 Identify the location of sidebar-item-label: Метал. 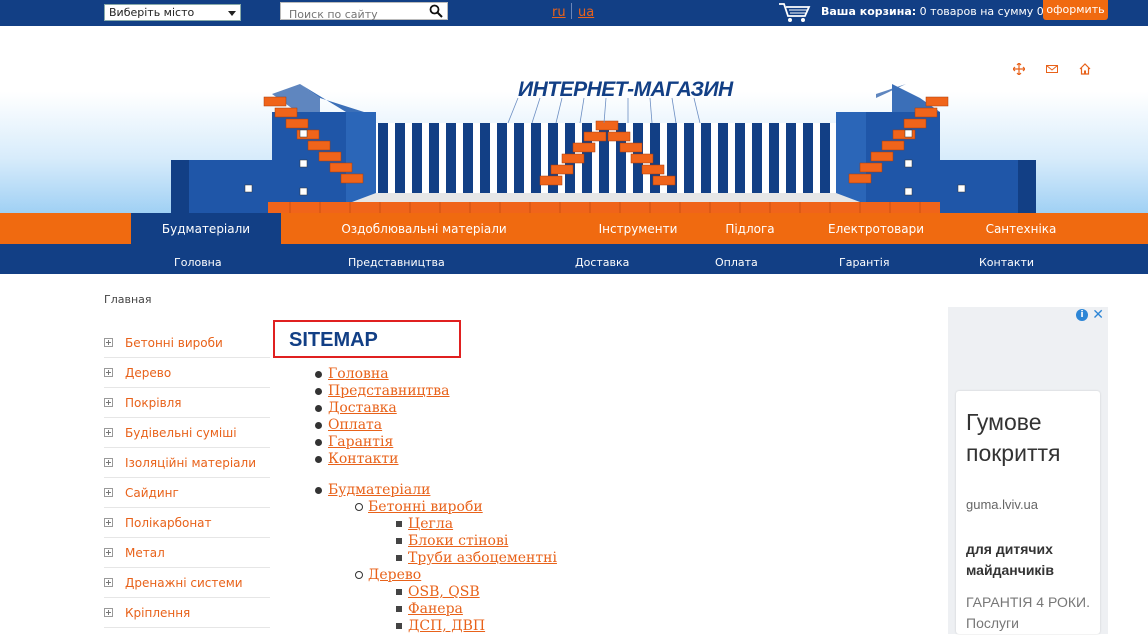
(145, 553).